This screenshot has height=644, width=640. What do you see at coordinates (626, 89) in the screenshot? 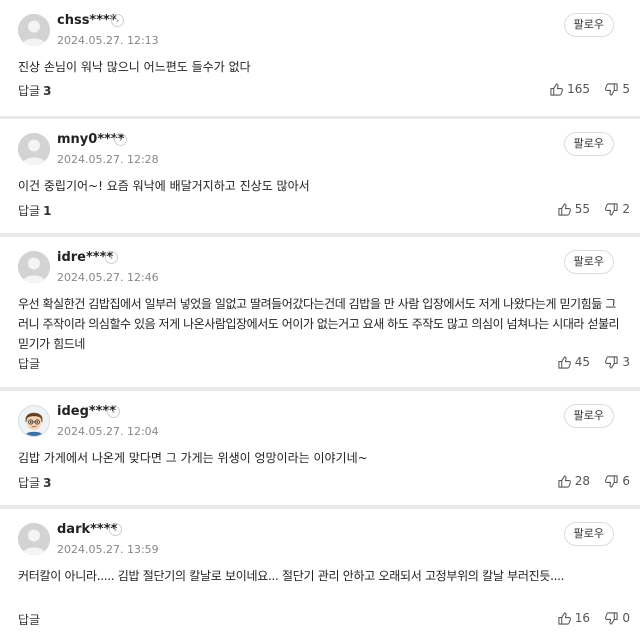
I see `dislike-count: 5` at bounding box center [626, 89].